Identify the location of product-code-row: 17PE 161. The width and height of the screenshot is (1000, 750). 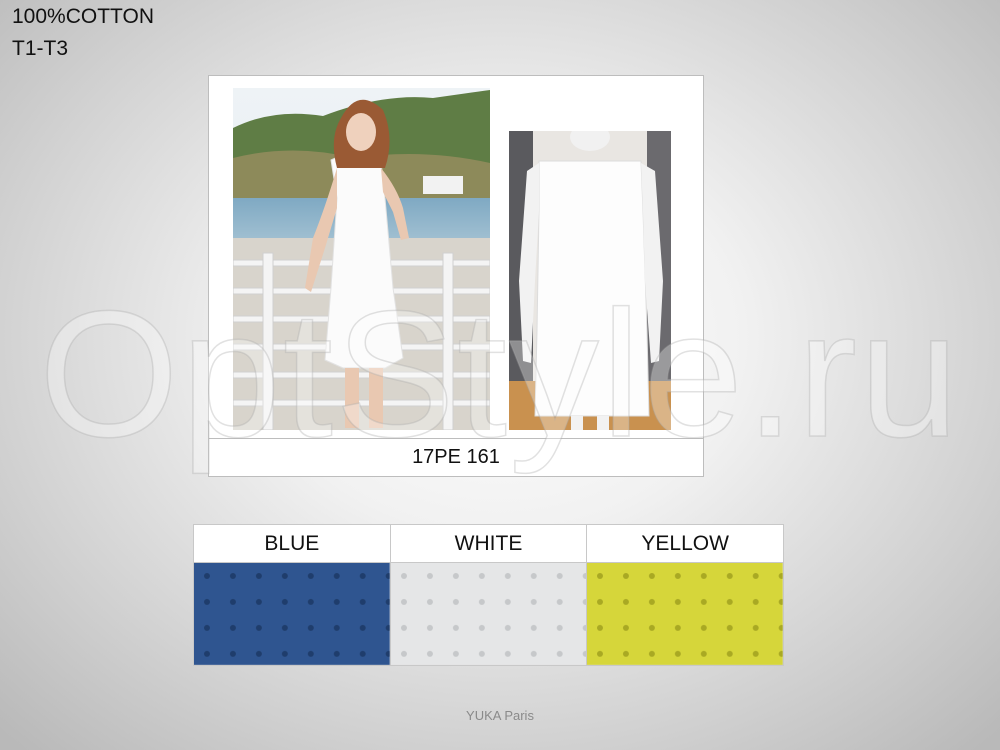
(456, 457).